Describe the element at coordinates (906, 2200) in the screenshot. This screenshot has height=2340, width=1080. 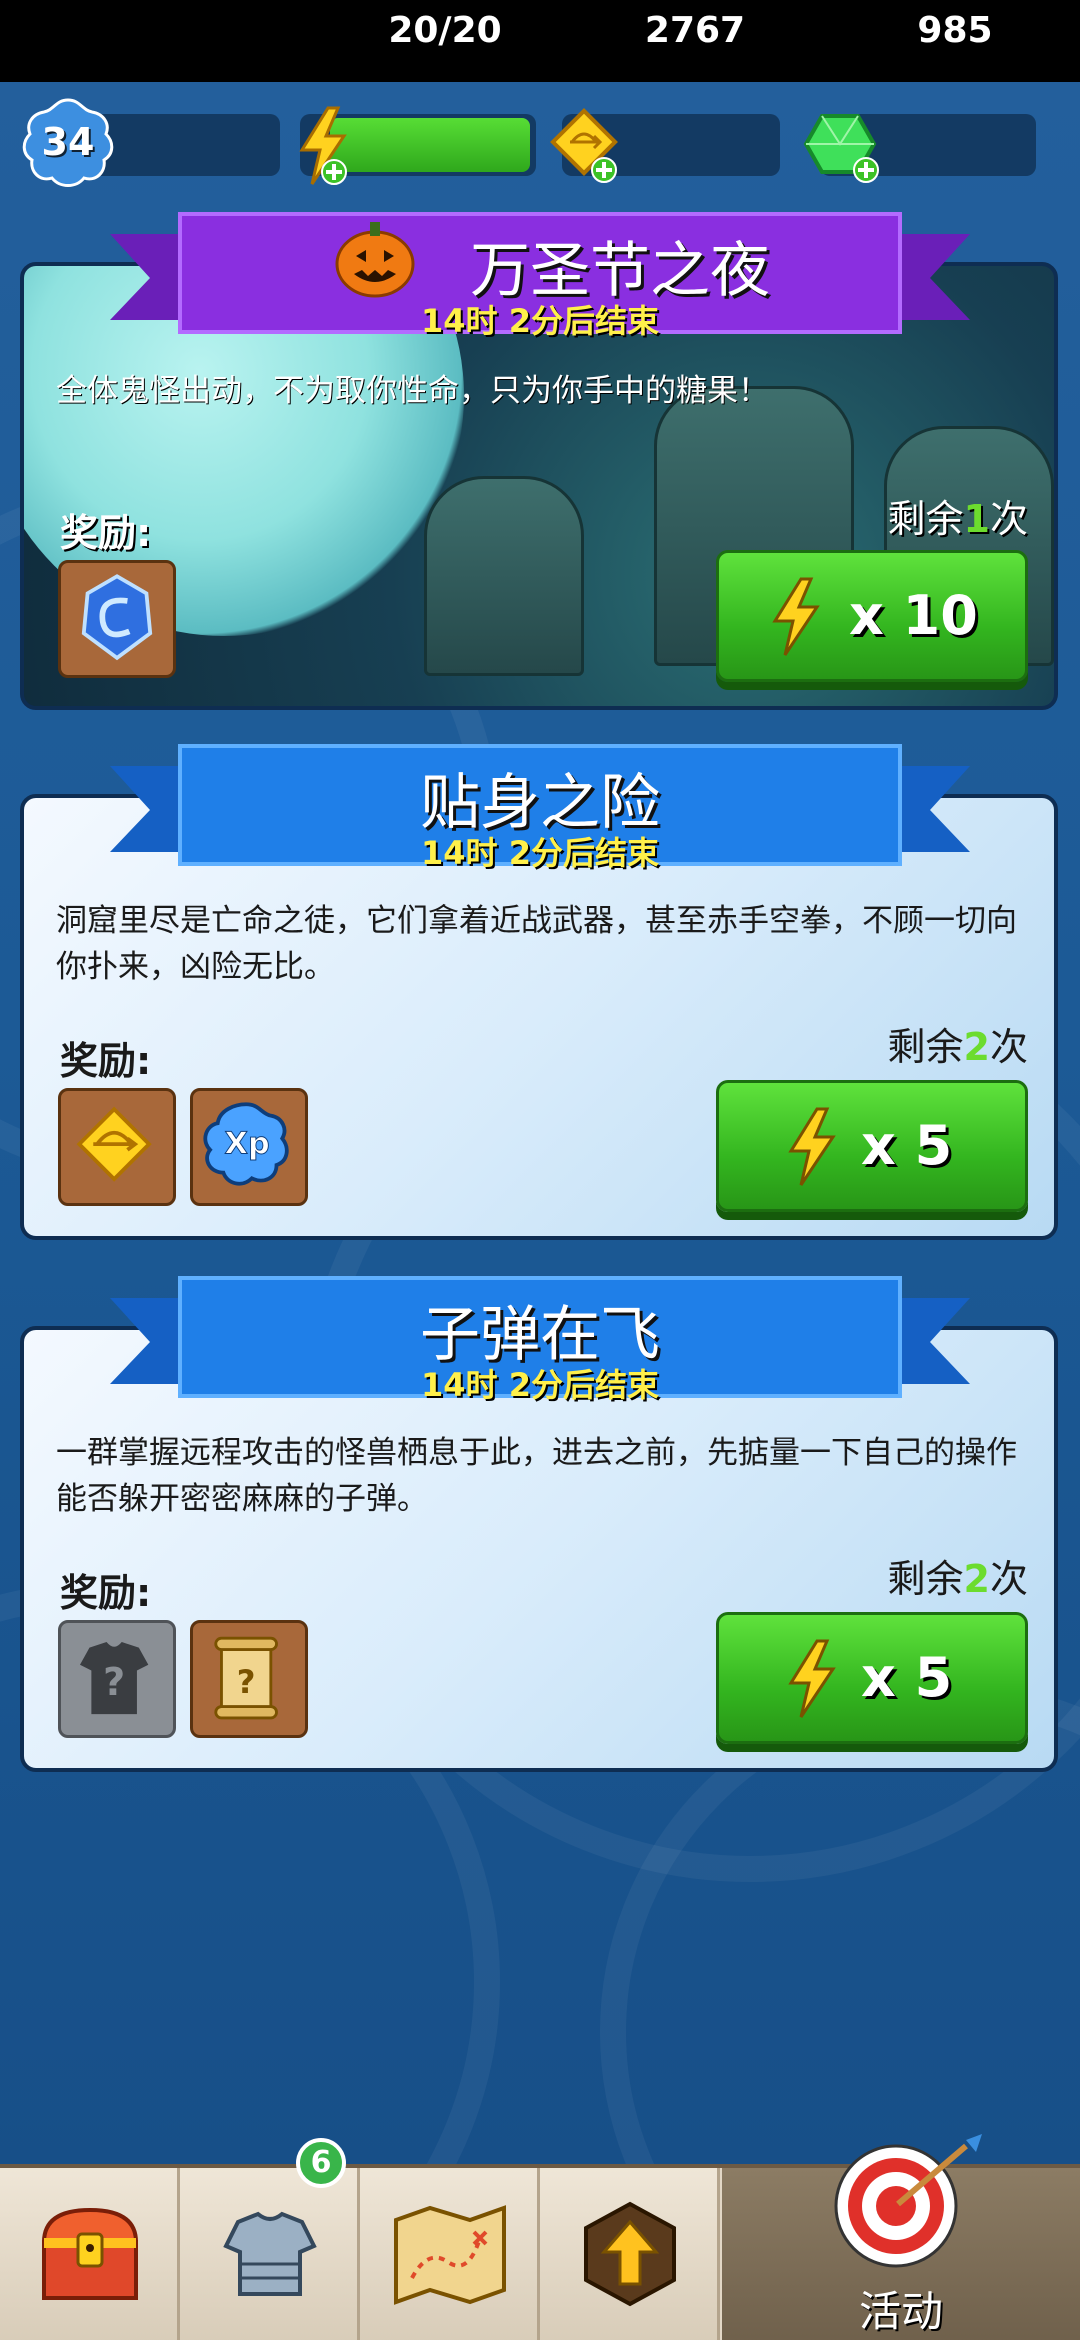
I see `target-icon` at that location.